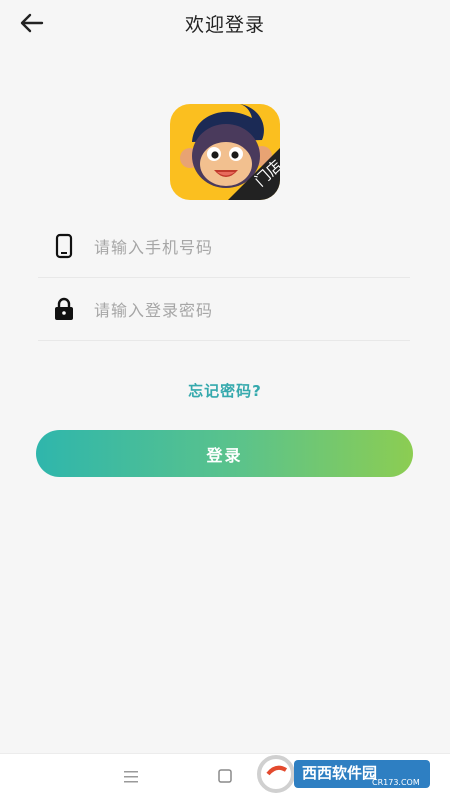 The width and height of the screenshot is (450, 801). What do you see at coordinates (225, 390) in the screenshot?
I see `forgot-password-link: 忘记密码?` at bounding box center [225, 390].